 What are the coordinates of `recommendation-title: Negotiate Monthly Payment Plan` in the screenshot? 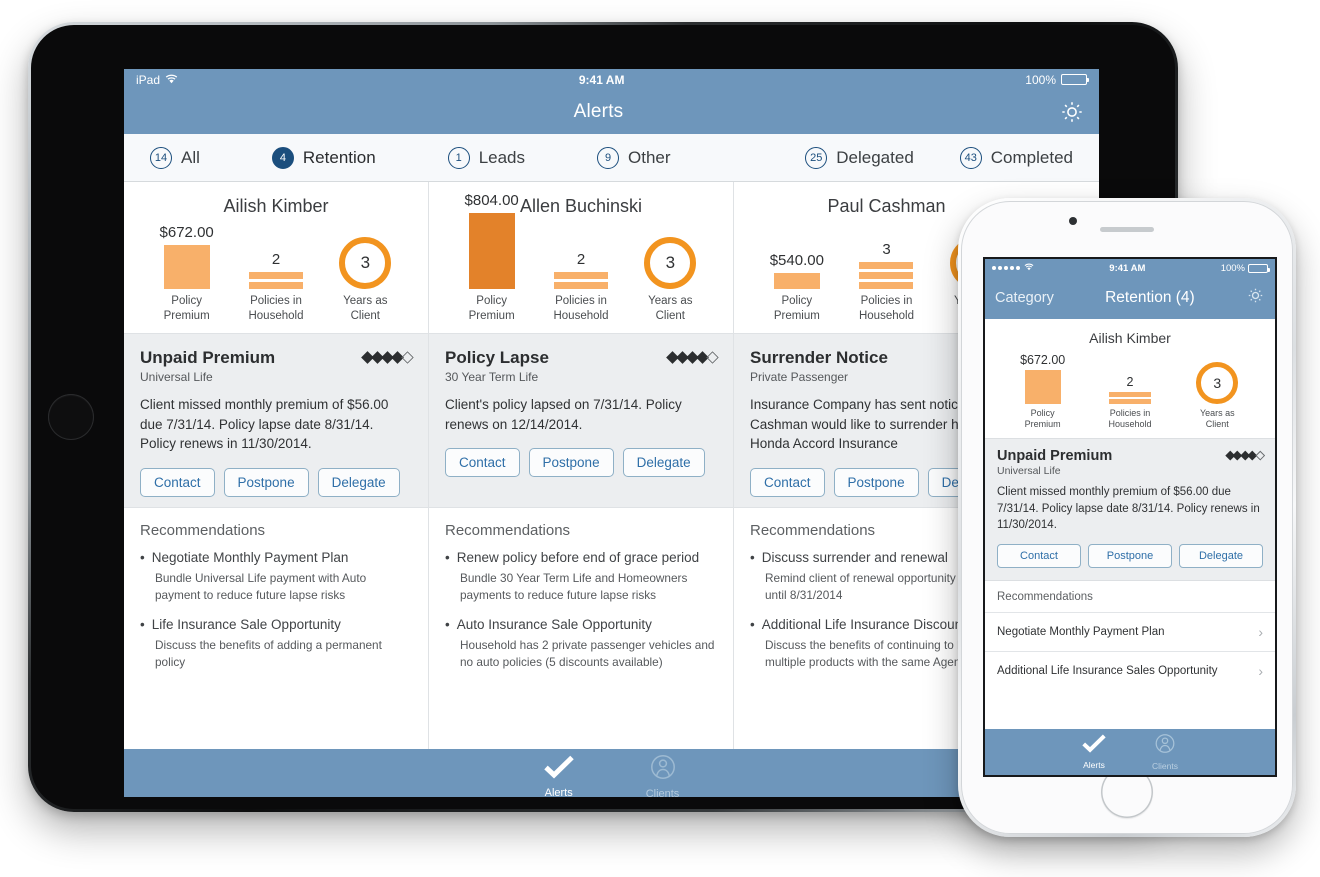 It's located at (276, 557).